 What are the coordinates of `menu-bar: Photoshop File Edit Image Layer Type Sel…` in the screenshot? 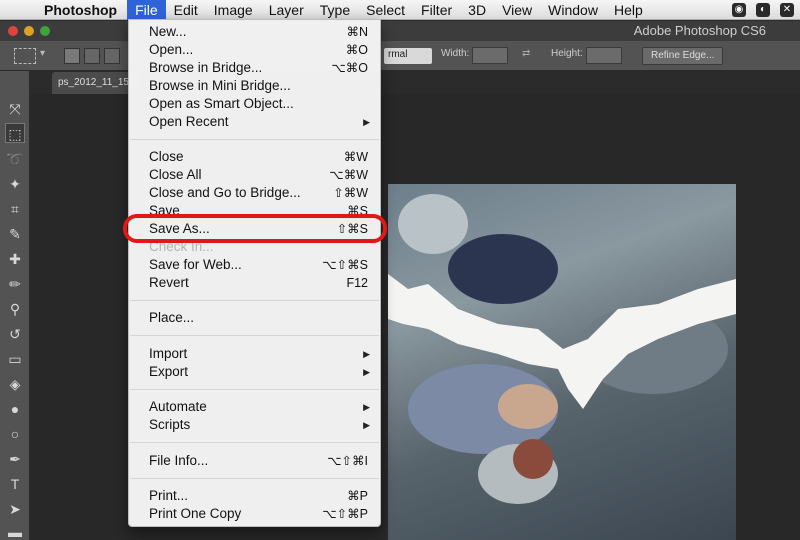 It's located at (400, 10).